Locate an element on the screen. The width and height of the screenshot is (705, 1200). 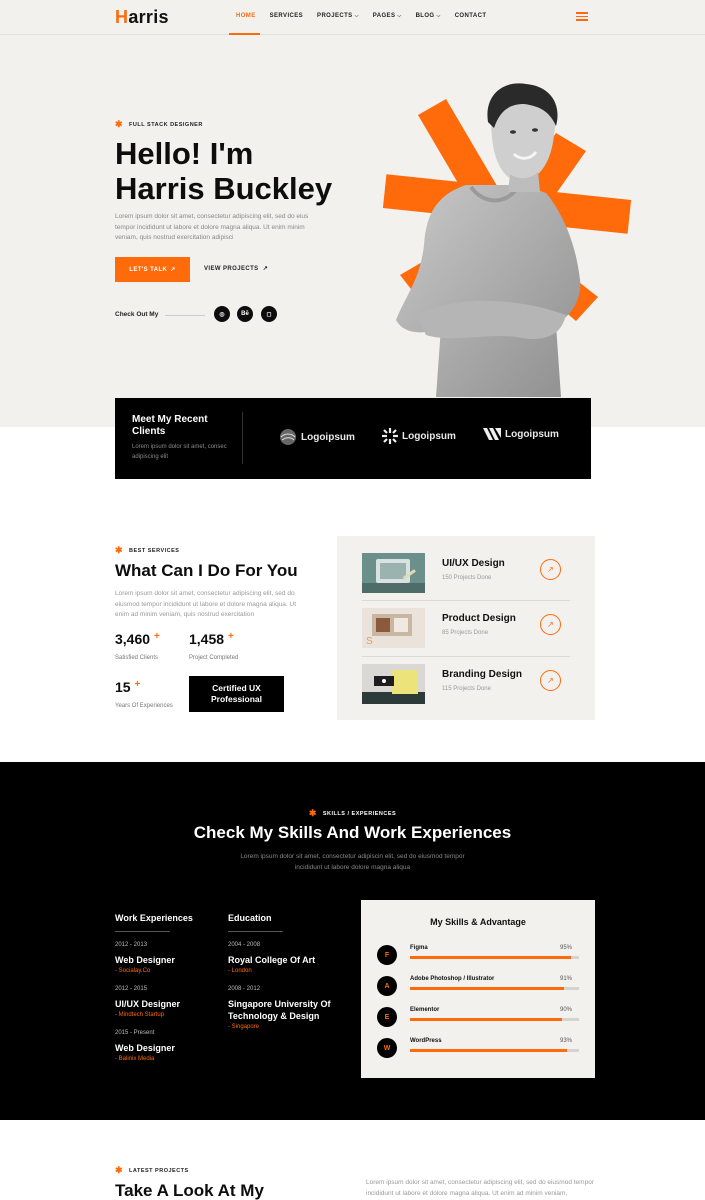
education-place: - London is located at coordinates (240, 971).